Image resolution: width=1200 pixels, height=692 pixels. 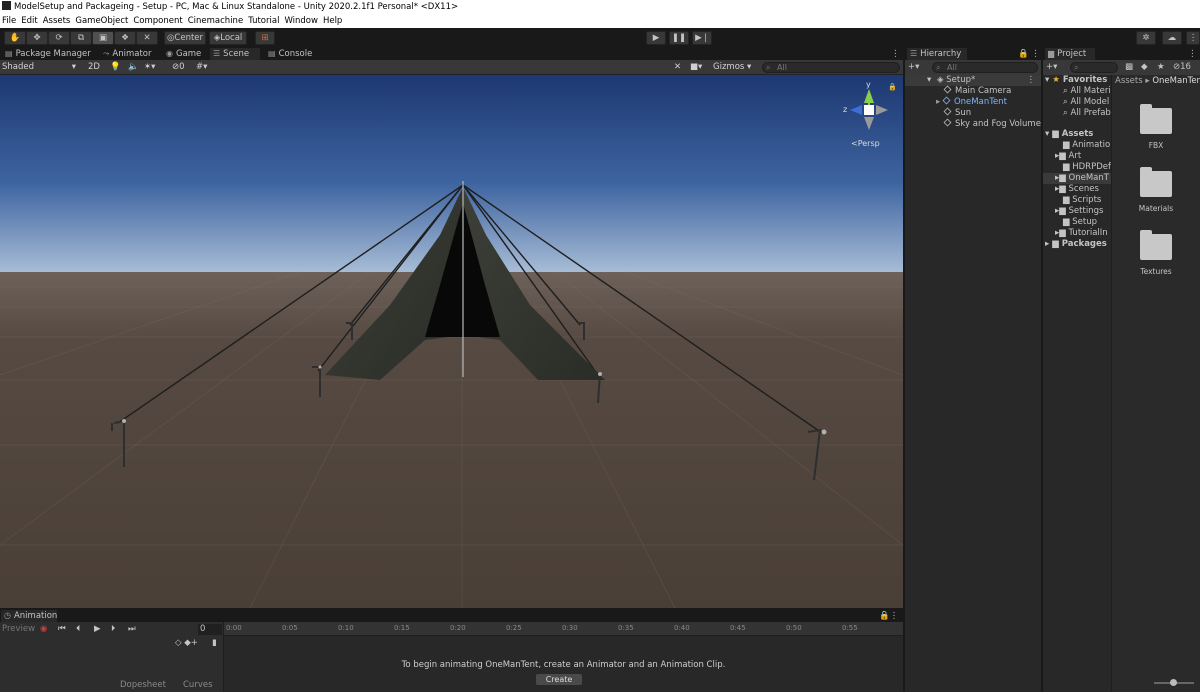 What do you see at coordinates (265, 38) in the screenshot?
I see `grid-snap-button: ⊞` at bounding box center [265, 38].